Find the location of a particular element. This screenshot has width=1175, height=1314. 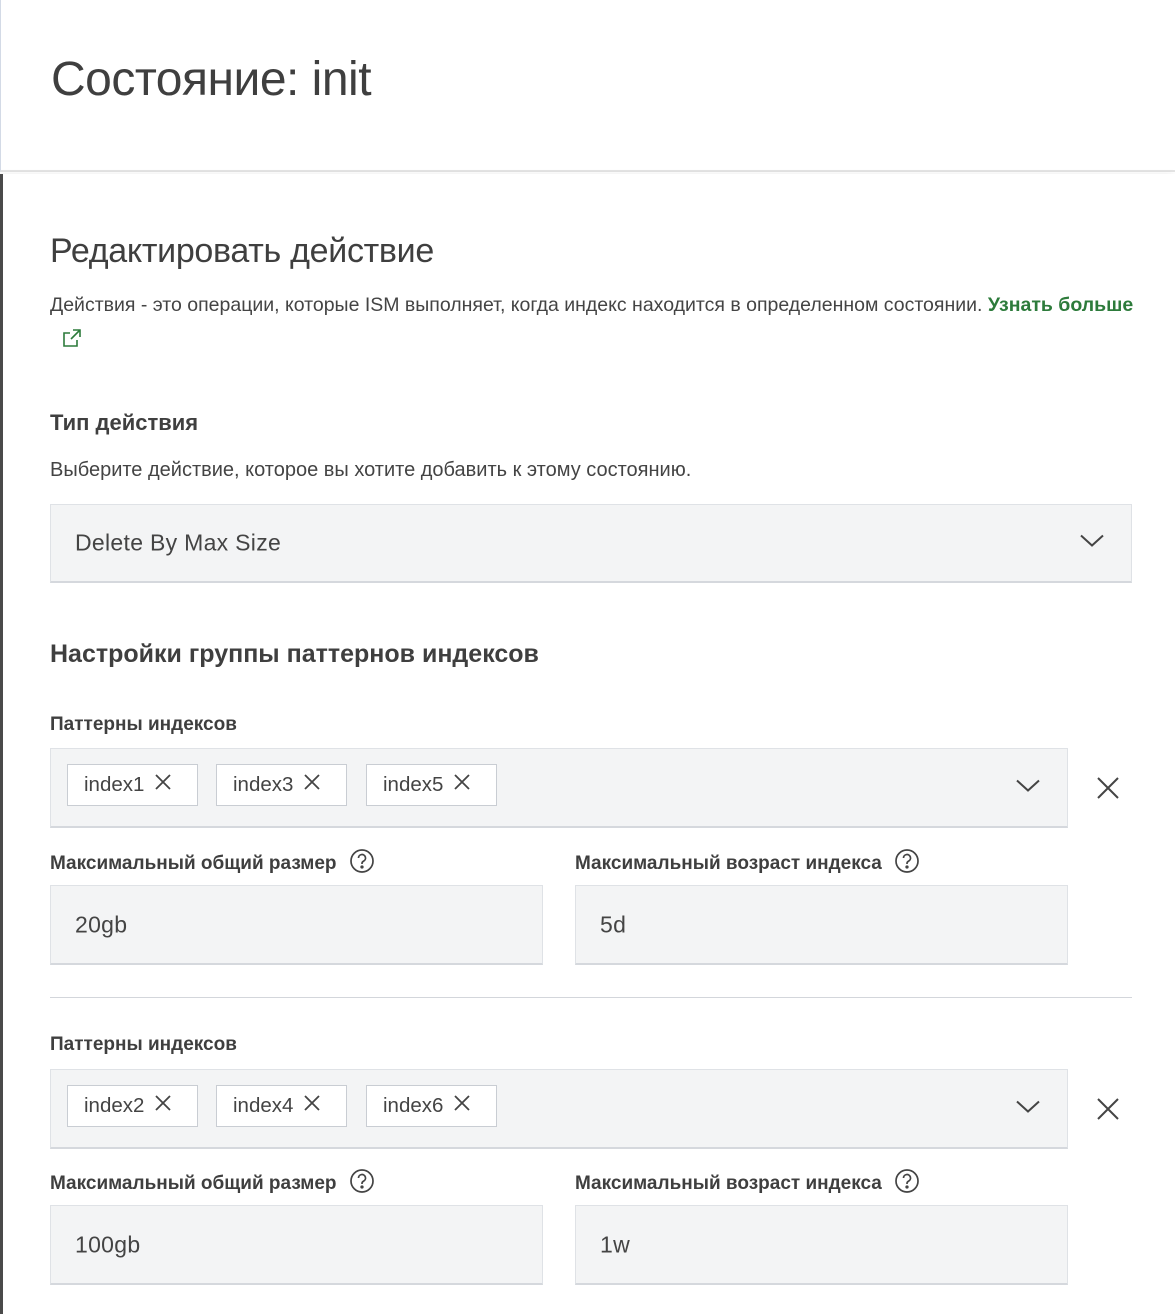

action-type-select: Delete By Max Size is located at coordinates (591, 543).